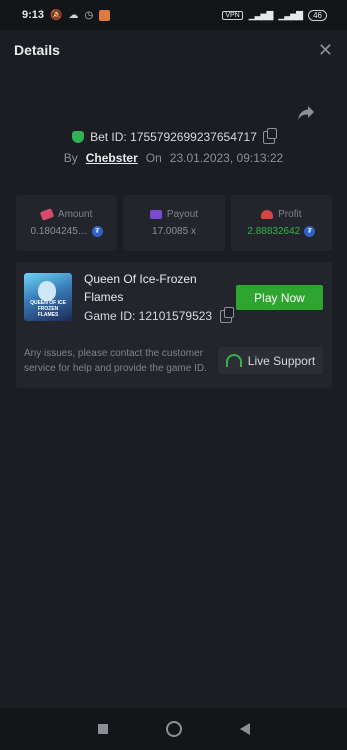 The image size is (347, 750). I want to click on notification-muted-icon: 🔕, so click(56, 15).